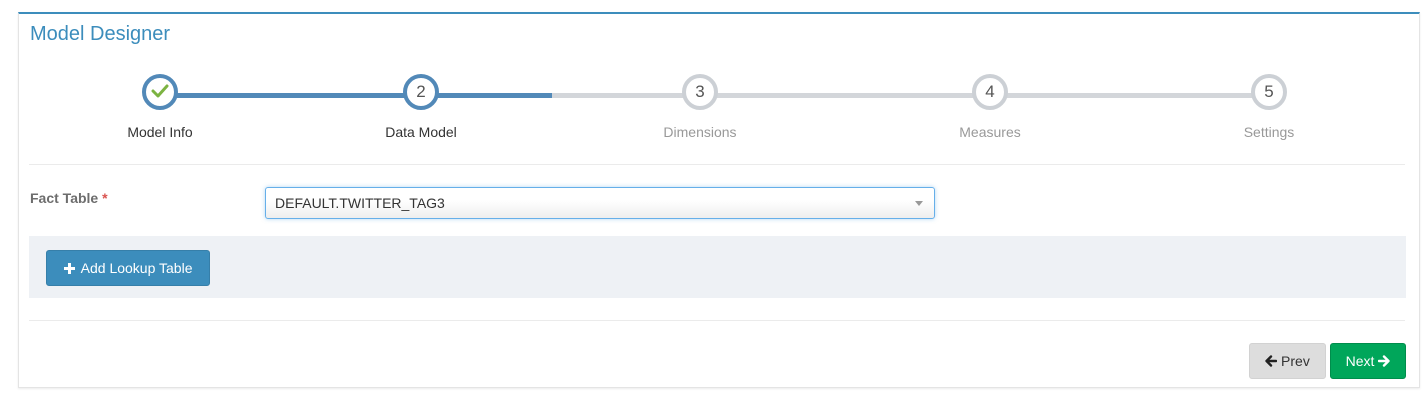 This screenshot has height=412, width=1424. What do you see at coordinates (600, 203) in the screenshot?
I see `fact-table-select: DEFAULT.TWITTER_TAG3` at bounding box center [600, 203].